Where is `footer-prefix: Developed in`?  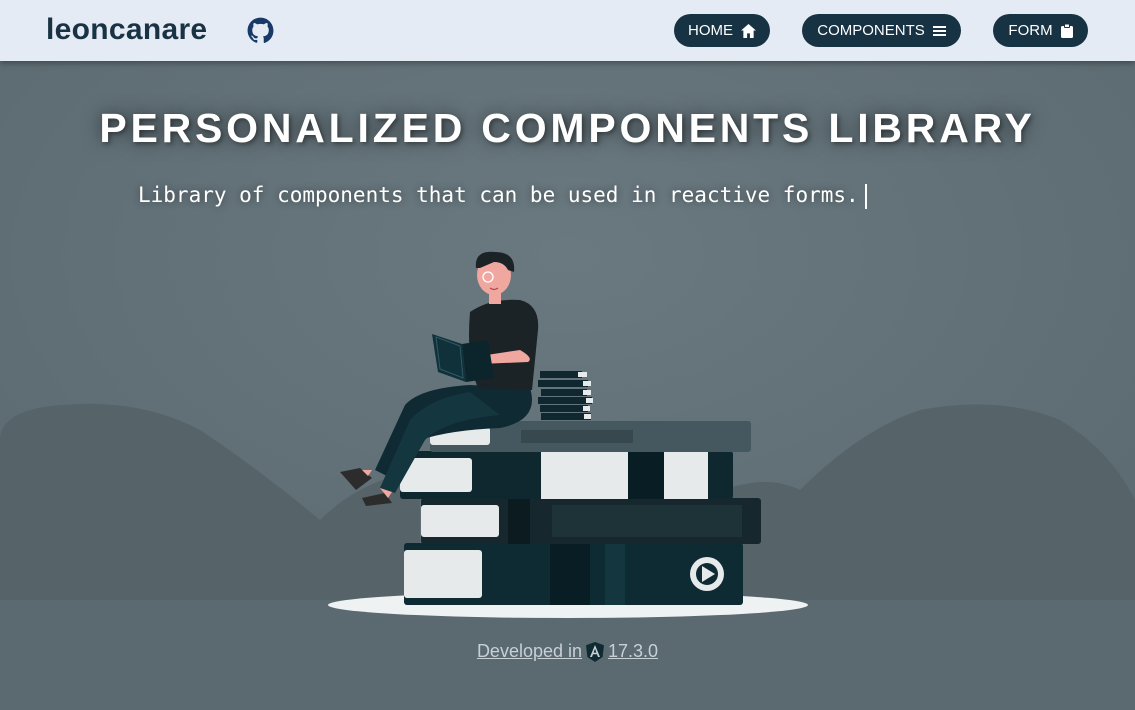 footer-prefix: Developed in is located at coordinates (529, 651).